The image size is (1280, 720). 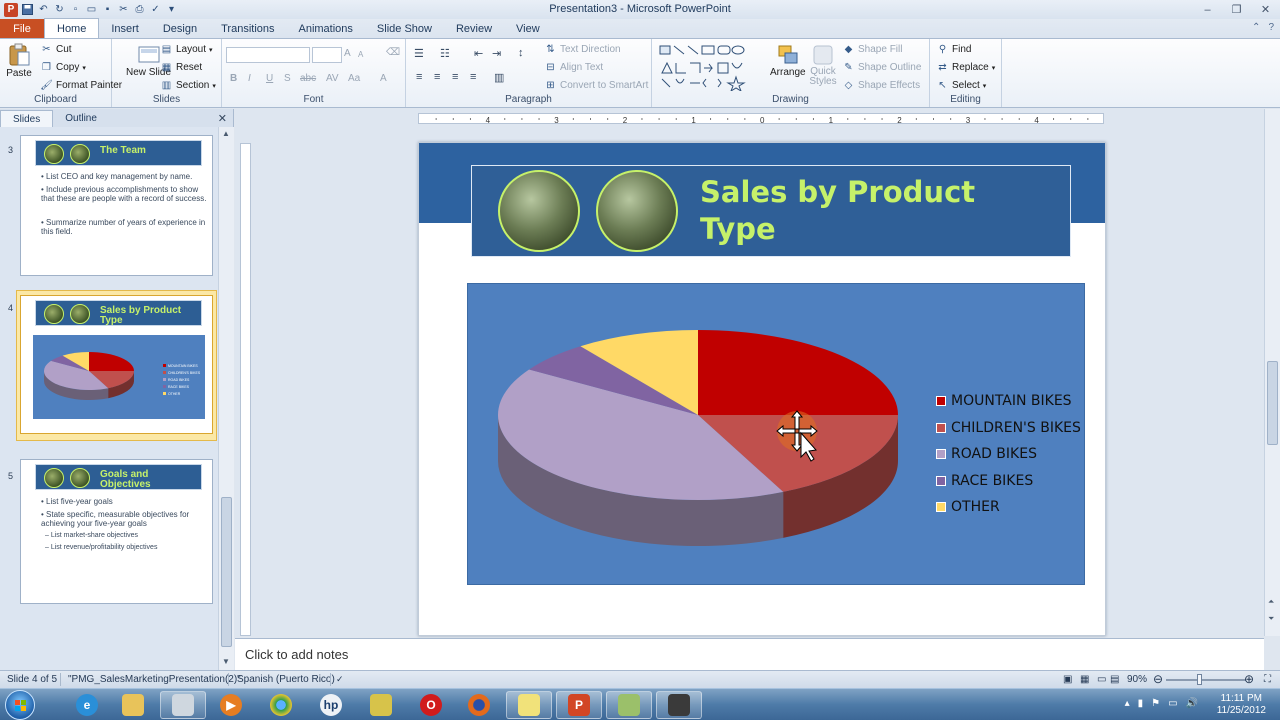 What do you see at coordinates (419, 77) in the screenshot?
I see `align-left-icon: ≡` at bounding box center [419, 77].